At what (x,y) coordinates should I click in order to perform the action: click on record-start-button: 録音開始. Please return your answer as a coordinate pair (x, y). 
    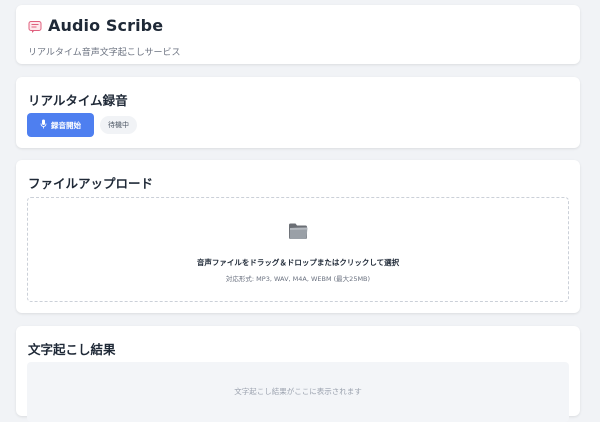
    Looking at the image, I should click on (60, 125).